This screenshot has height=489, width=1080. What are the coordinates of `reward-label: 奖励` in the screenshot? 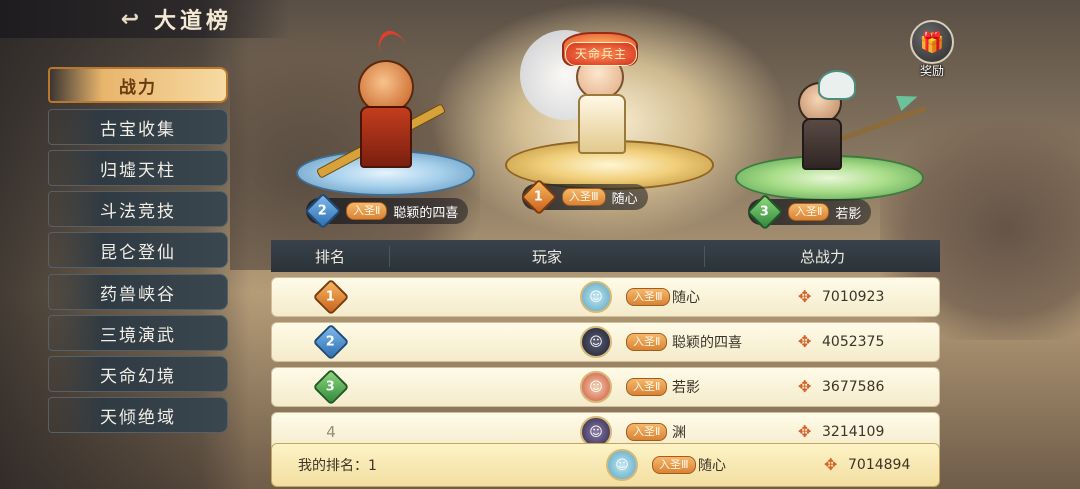 It's located at (931, 71).